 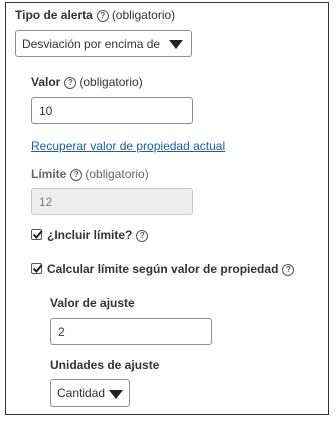 What do you see at coordinates (91, 43) in the screenshot?
I see `alert-type-value: Desviación por encima de` at bounding box center [91, 43].